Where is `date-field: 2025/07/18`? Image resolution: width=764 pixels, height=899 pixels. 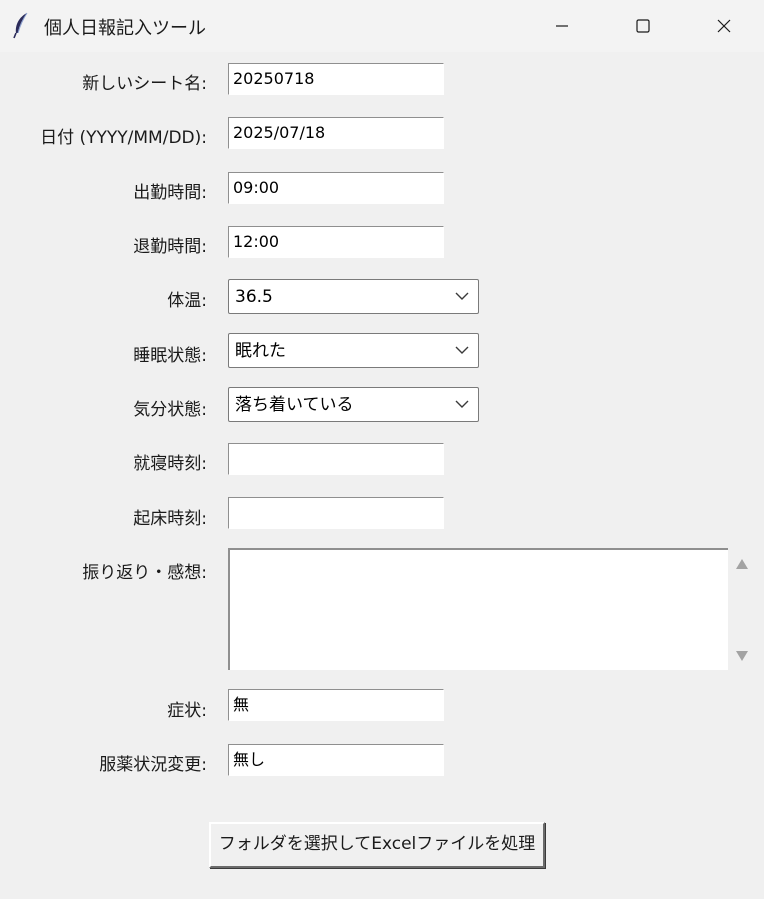 date-field: 2025/07/18 is located at coordinates (336, 133).